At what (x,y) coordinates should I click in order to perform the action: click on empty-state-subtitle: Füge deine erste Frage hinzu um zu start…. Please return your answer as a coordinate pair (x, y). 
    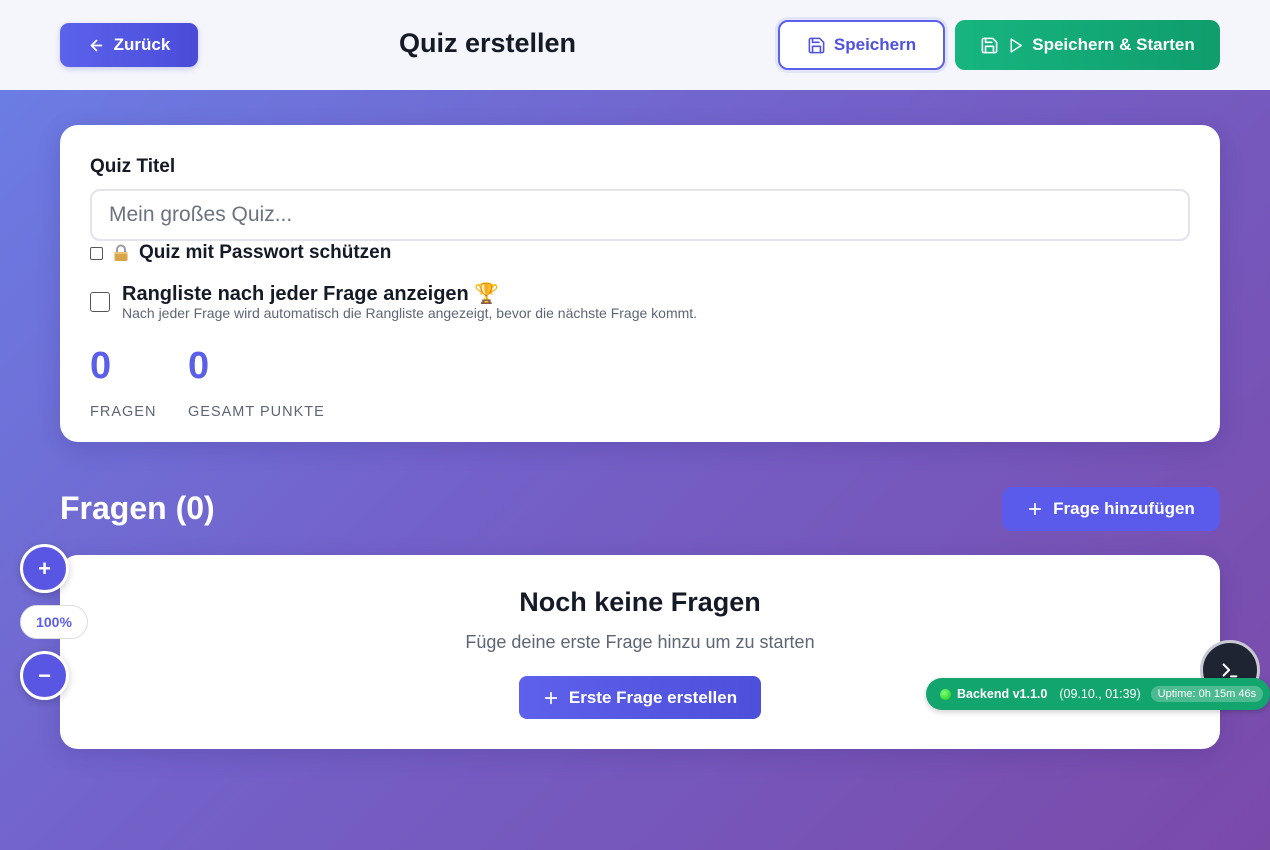
    Looking at the image, I should click on (640, 642).